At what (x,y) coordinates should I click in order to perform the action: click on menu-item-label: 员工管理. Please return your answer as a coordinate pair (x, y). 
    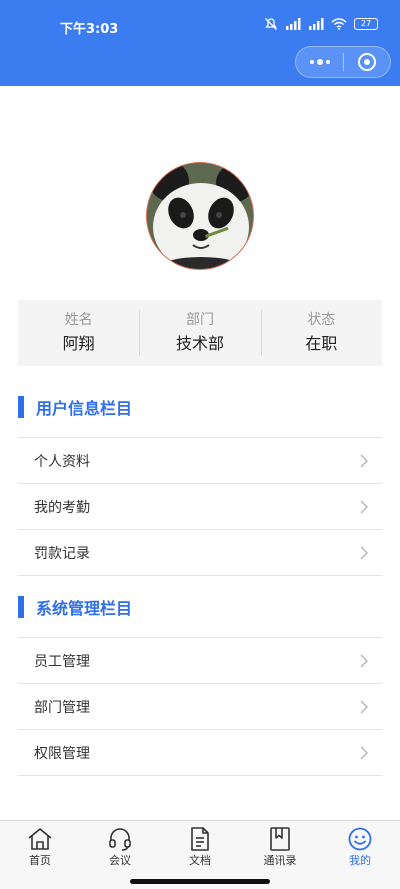
    Looking at the image, I should click on (62, 661).